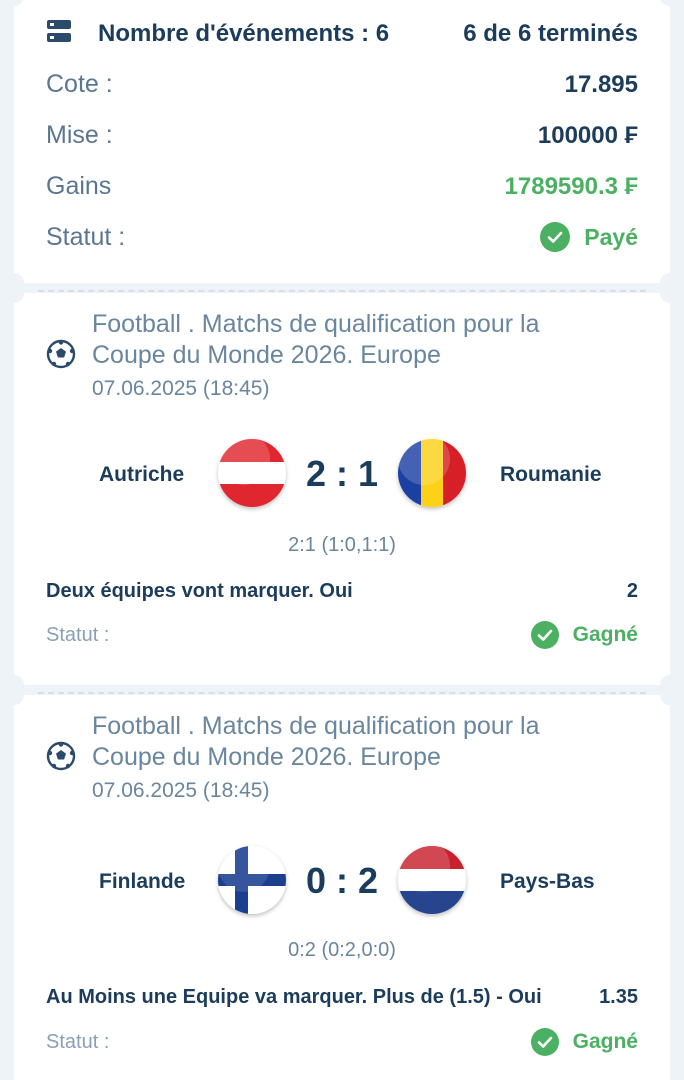 This screenshot has height=1080, width=684. What do you see at coordinates (551, 474) in the screenshot?
I see `away-team-name: Roumanie` at bounding box center [551, 474].